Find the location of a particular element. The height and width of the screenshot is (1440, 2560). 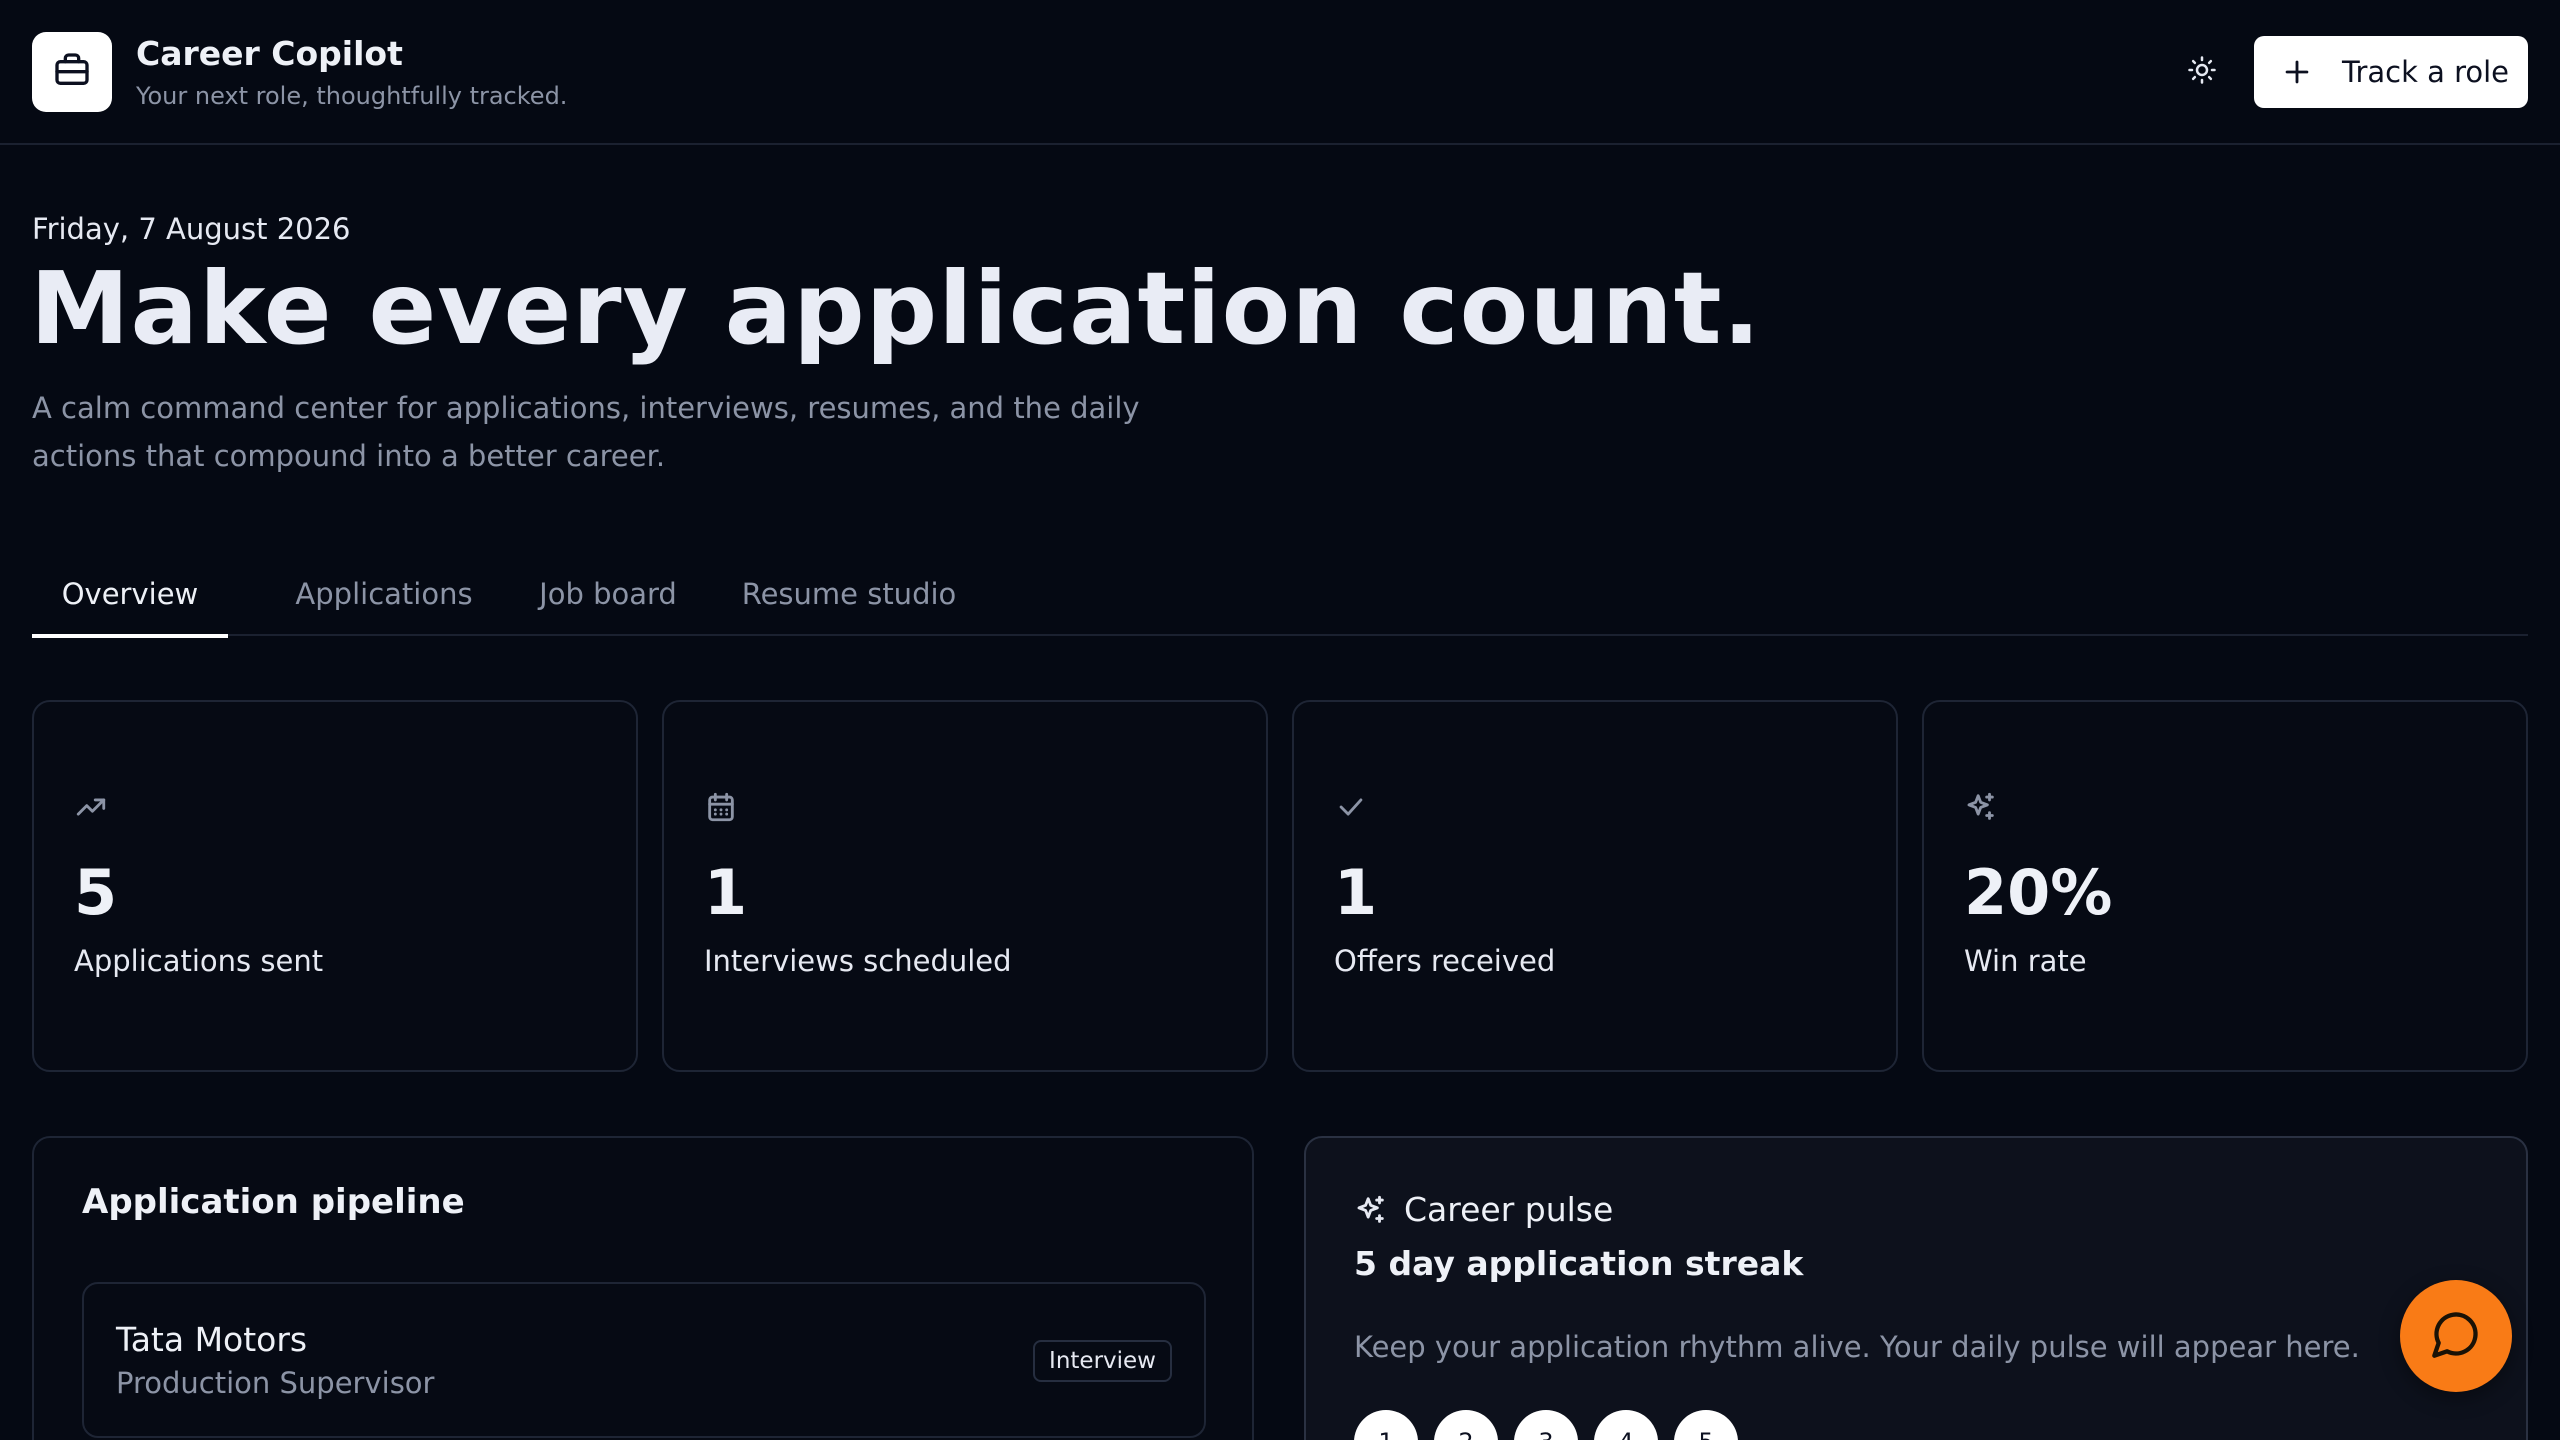

page-title: Make every application count. is located at coordinates (896, 308).